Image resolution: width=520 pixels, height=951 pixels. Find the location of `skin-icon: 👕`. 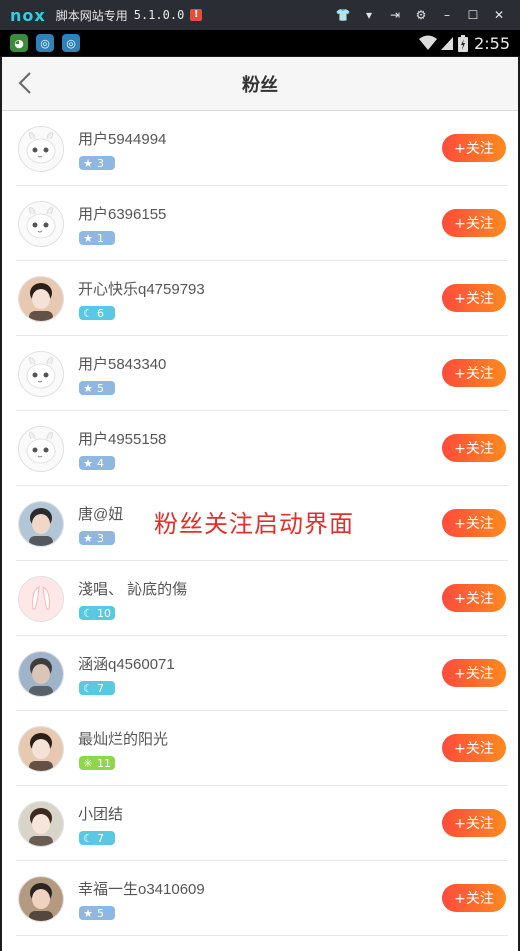

skin-icon: 👕 is located at coordinates (343, 15).